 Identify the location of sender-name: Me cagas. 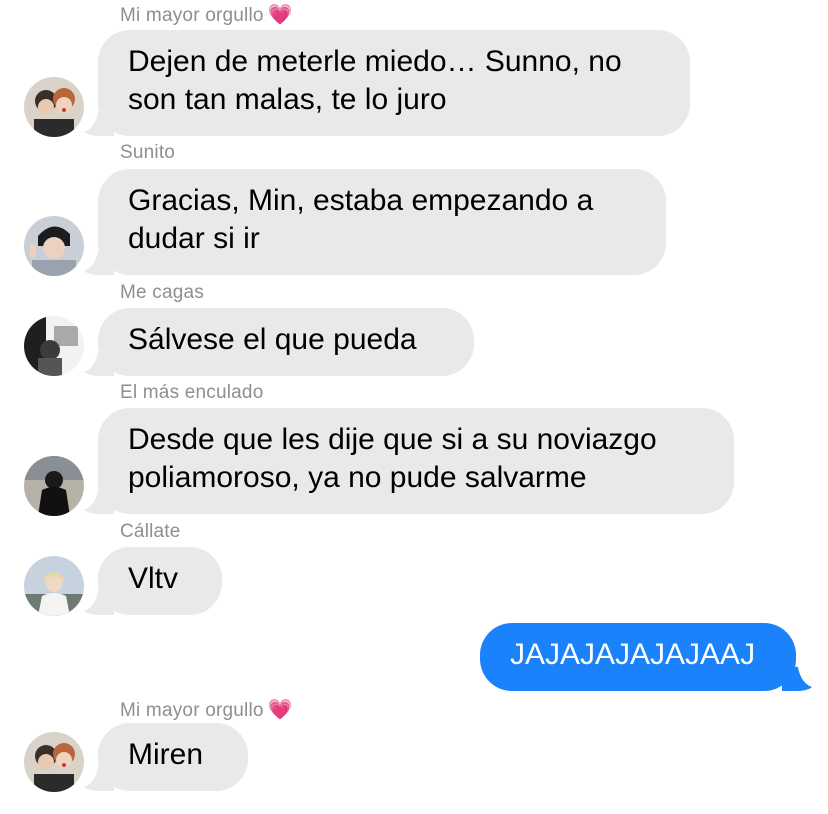
(162, 293).